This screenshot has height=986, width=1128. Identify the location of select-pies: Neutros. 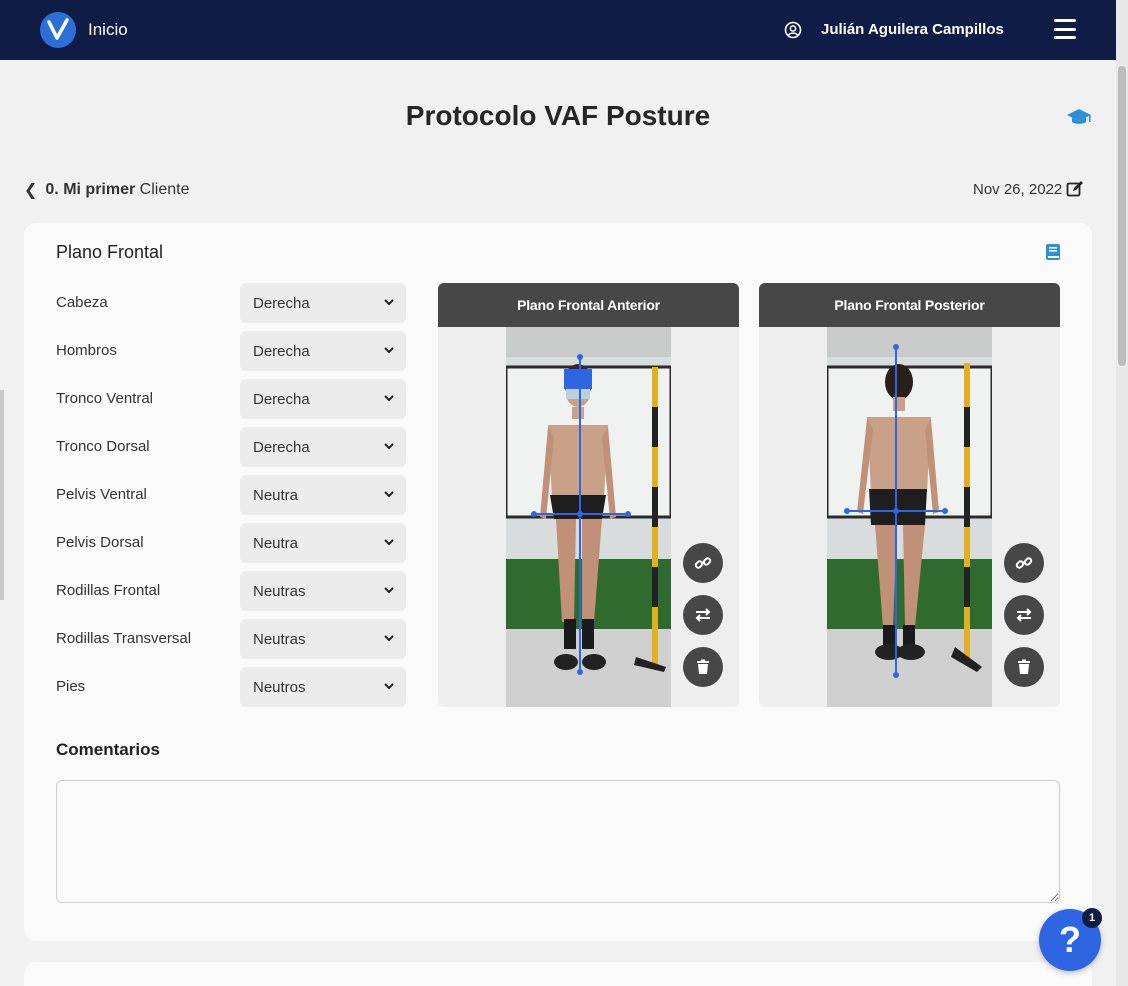
(323, 687).